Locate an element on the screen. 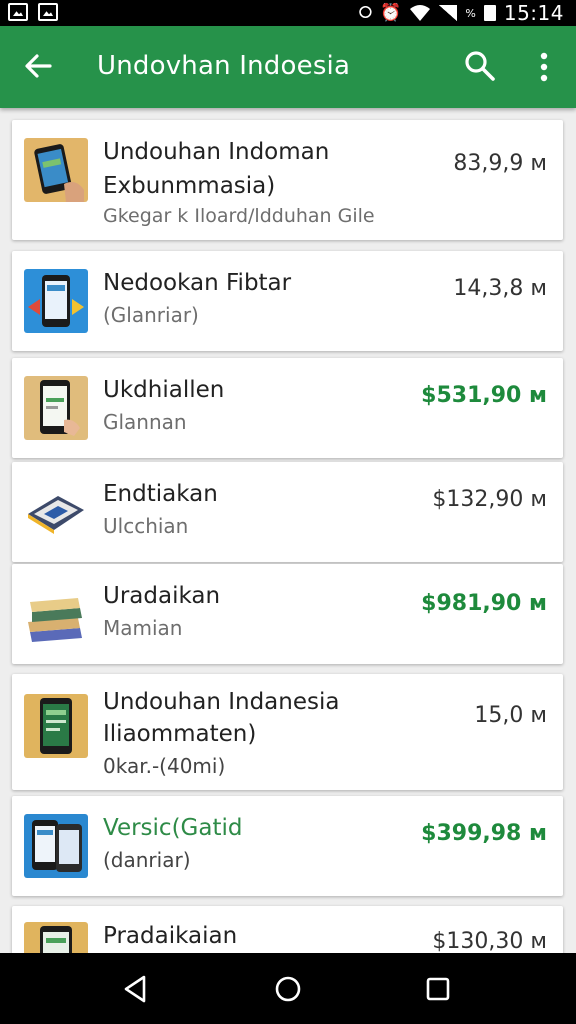 The image size is (576, 1024). item-title: Uradaikan is located at coordinates (162, 596).